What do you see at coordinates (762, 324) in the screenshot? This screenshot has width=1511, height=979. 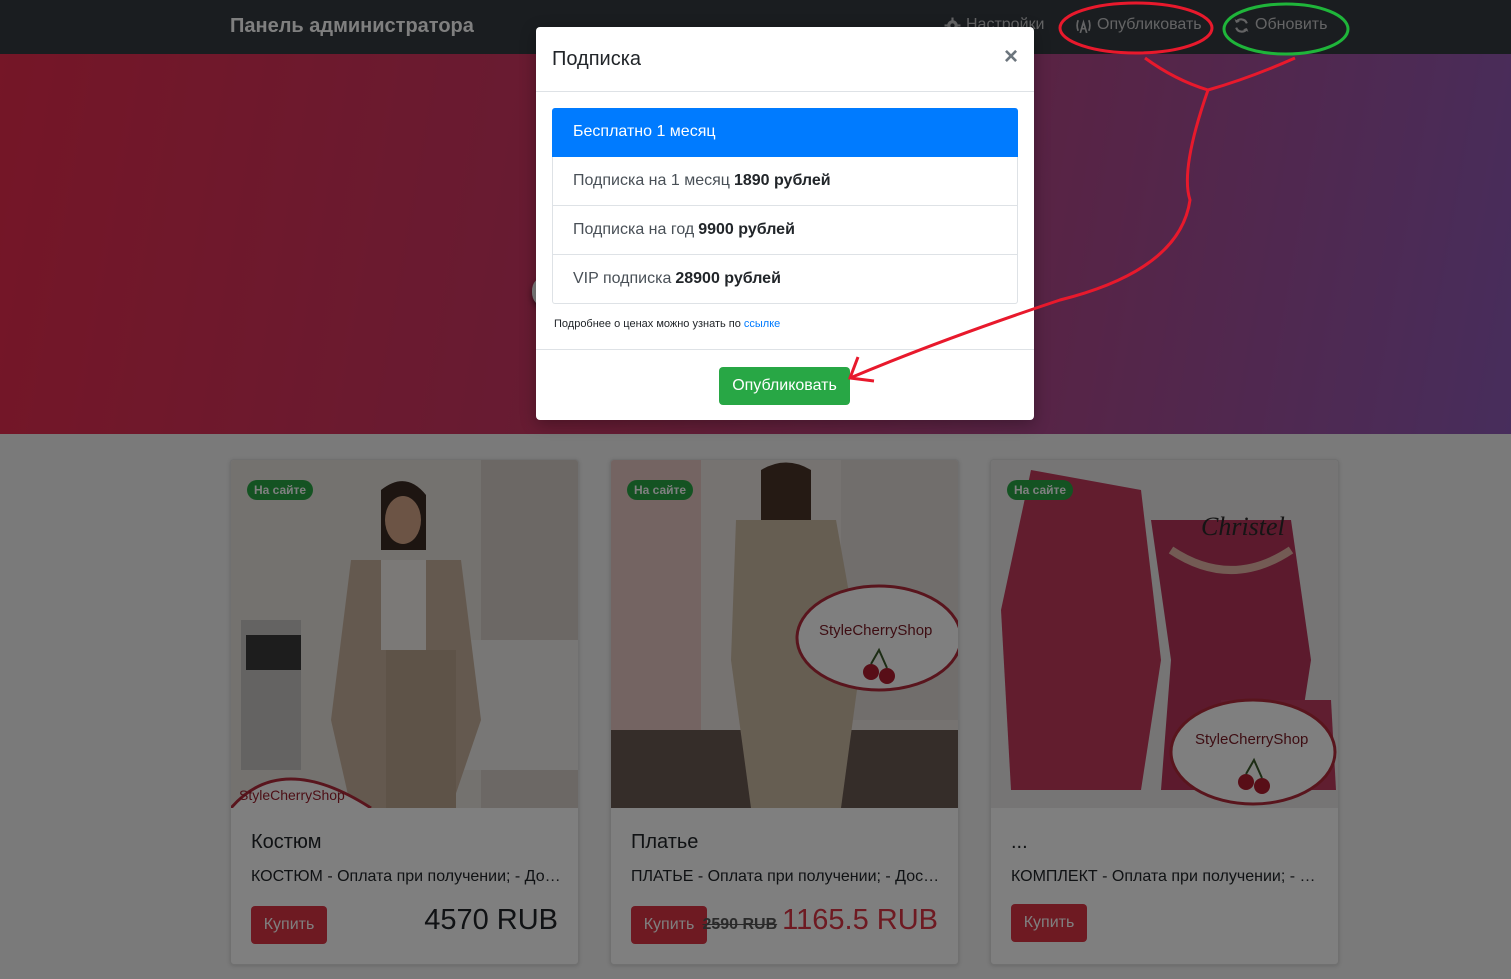 I see `pricing-link: ссылке` at bounding box center [762, 324].